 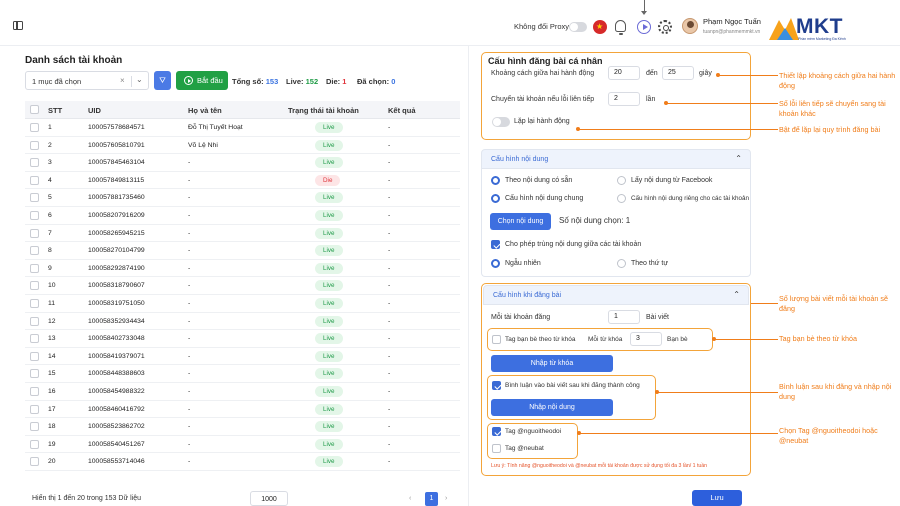 What do you see at coordinates (501, 122) in the screenshot?
I see `repeat-toggle` at bounding box center [501, 122].